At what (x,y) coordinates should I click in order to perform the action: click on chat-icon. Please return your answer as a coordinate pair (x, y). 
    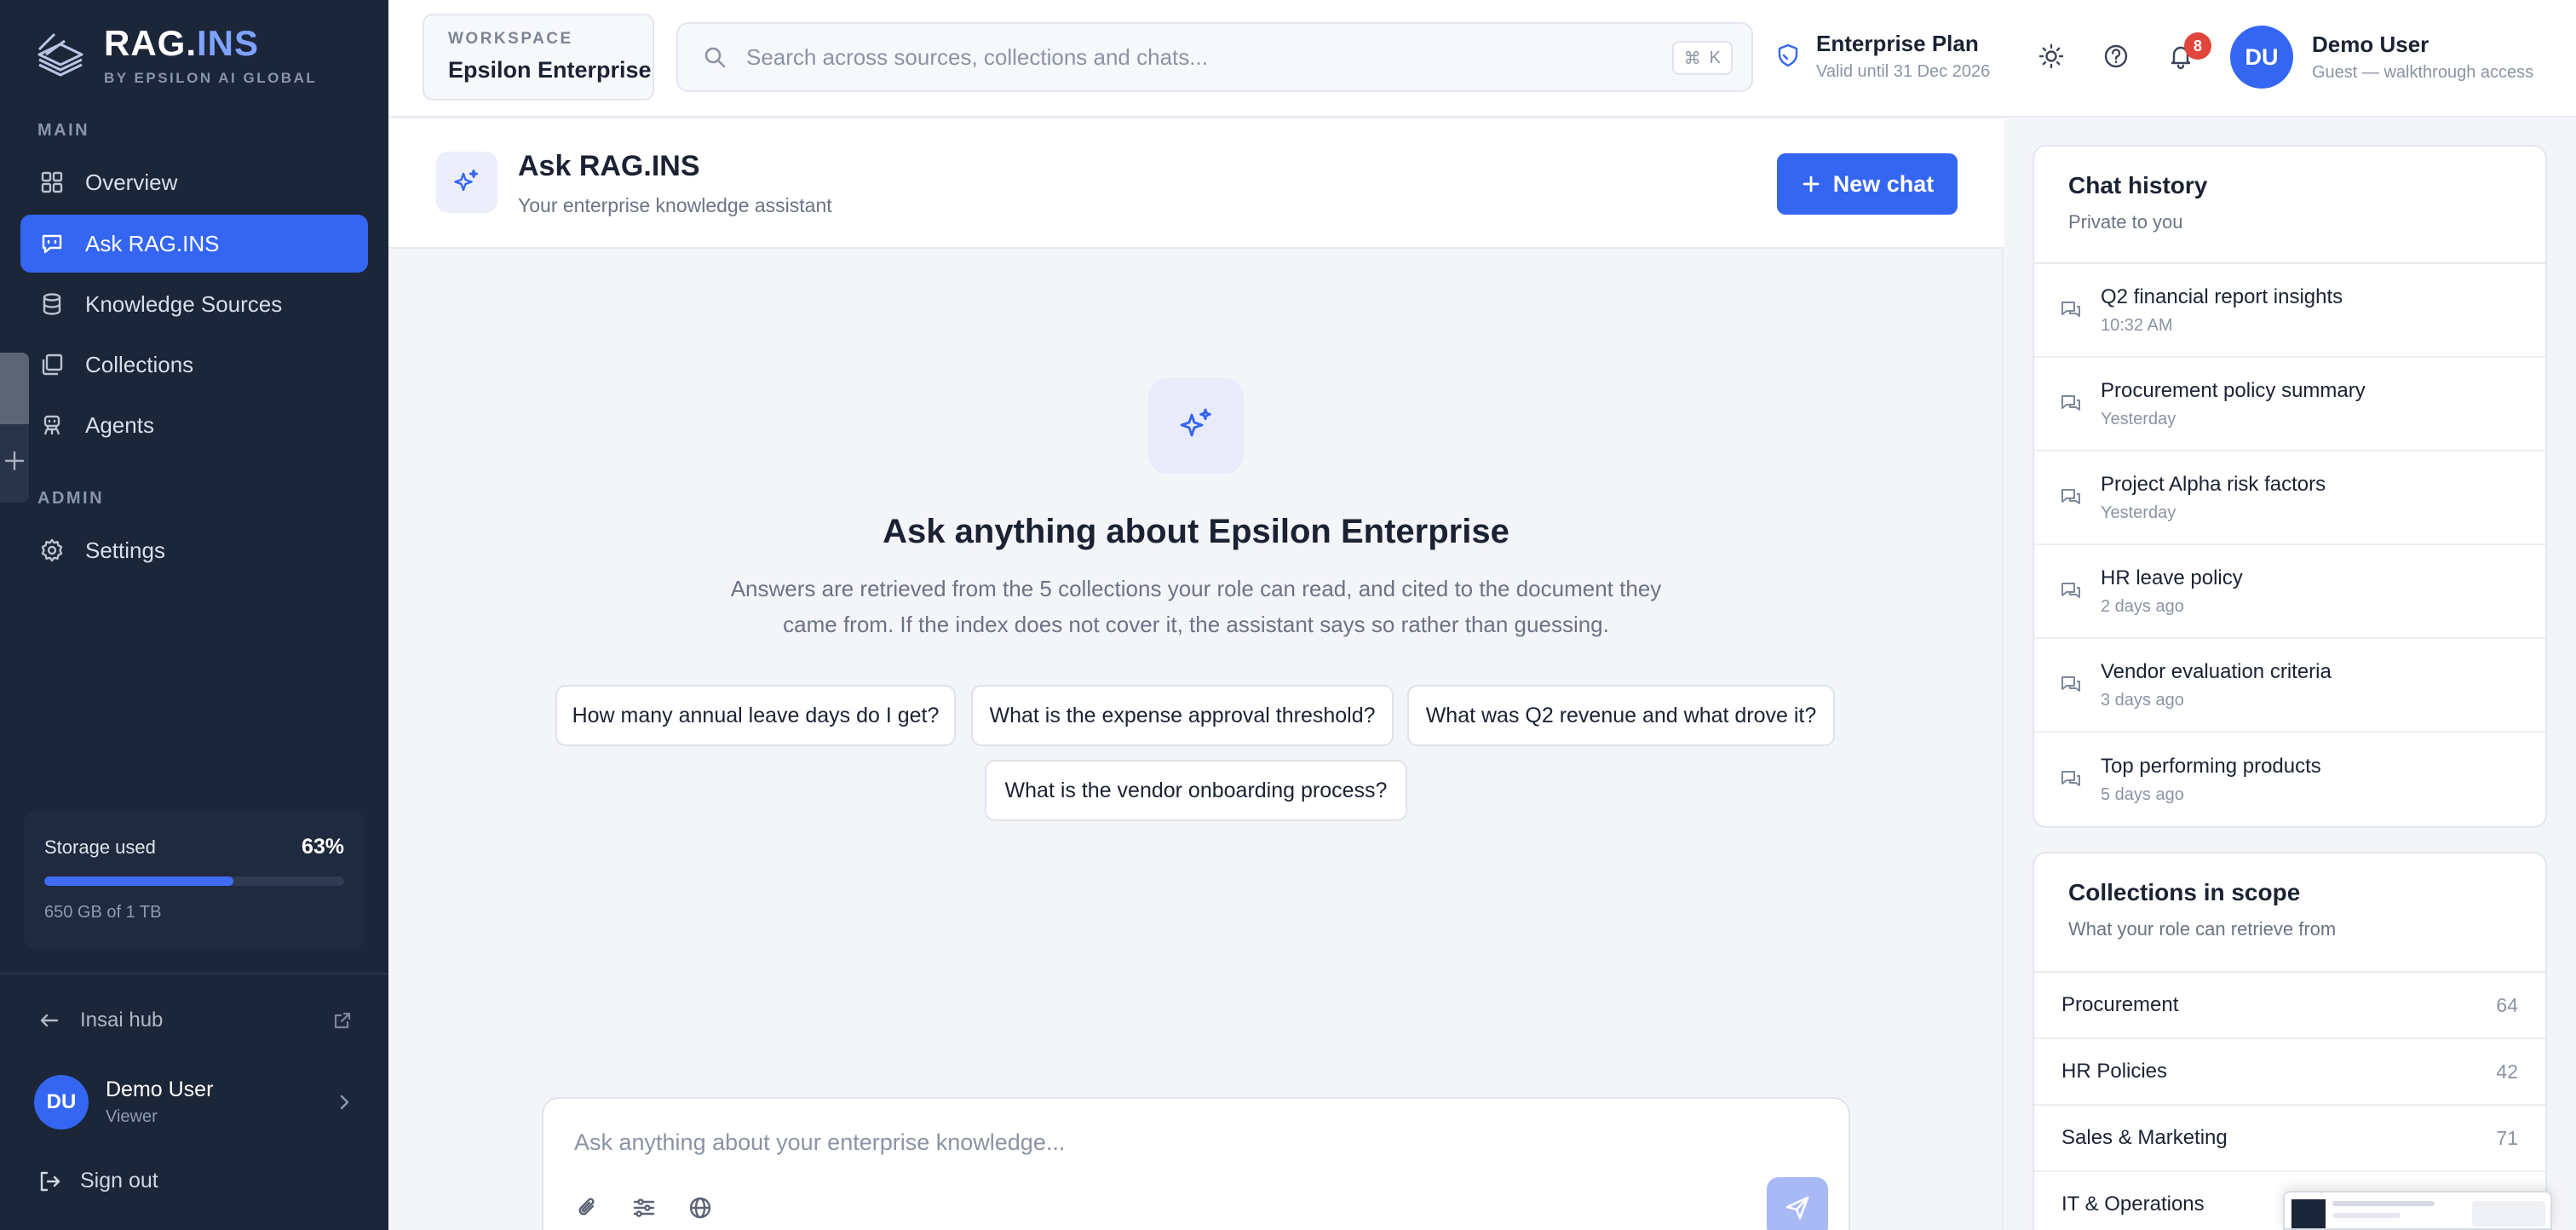
    Looking at the image, I should click on (52, 244).